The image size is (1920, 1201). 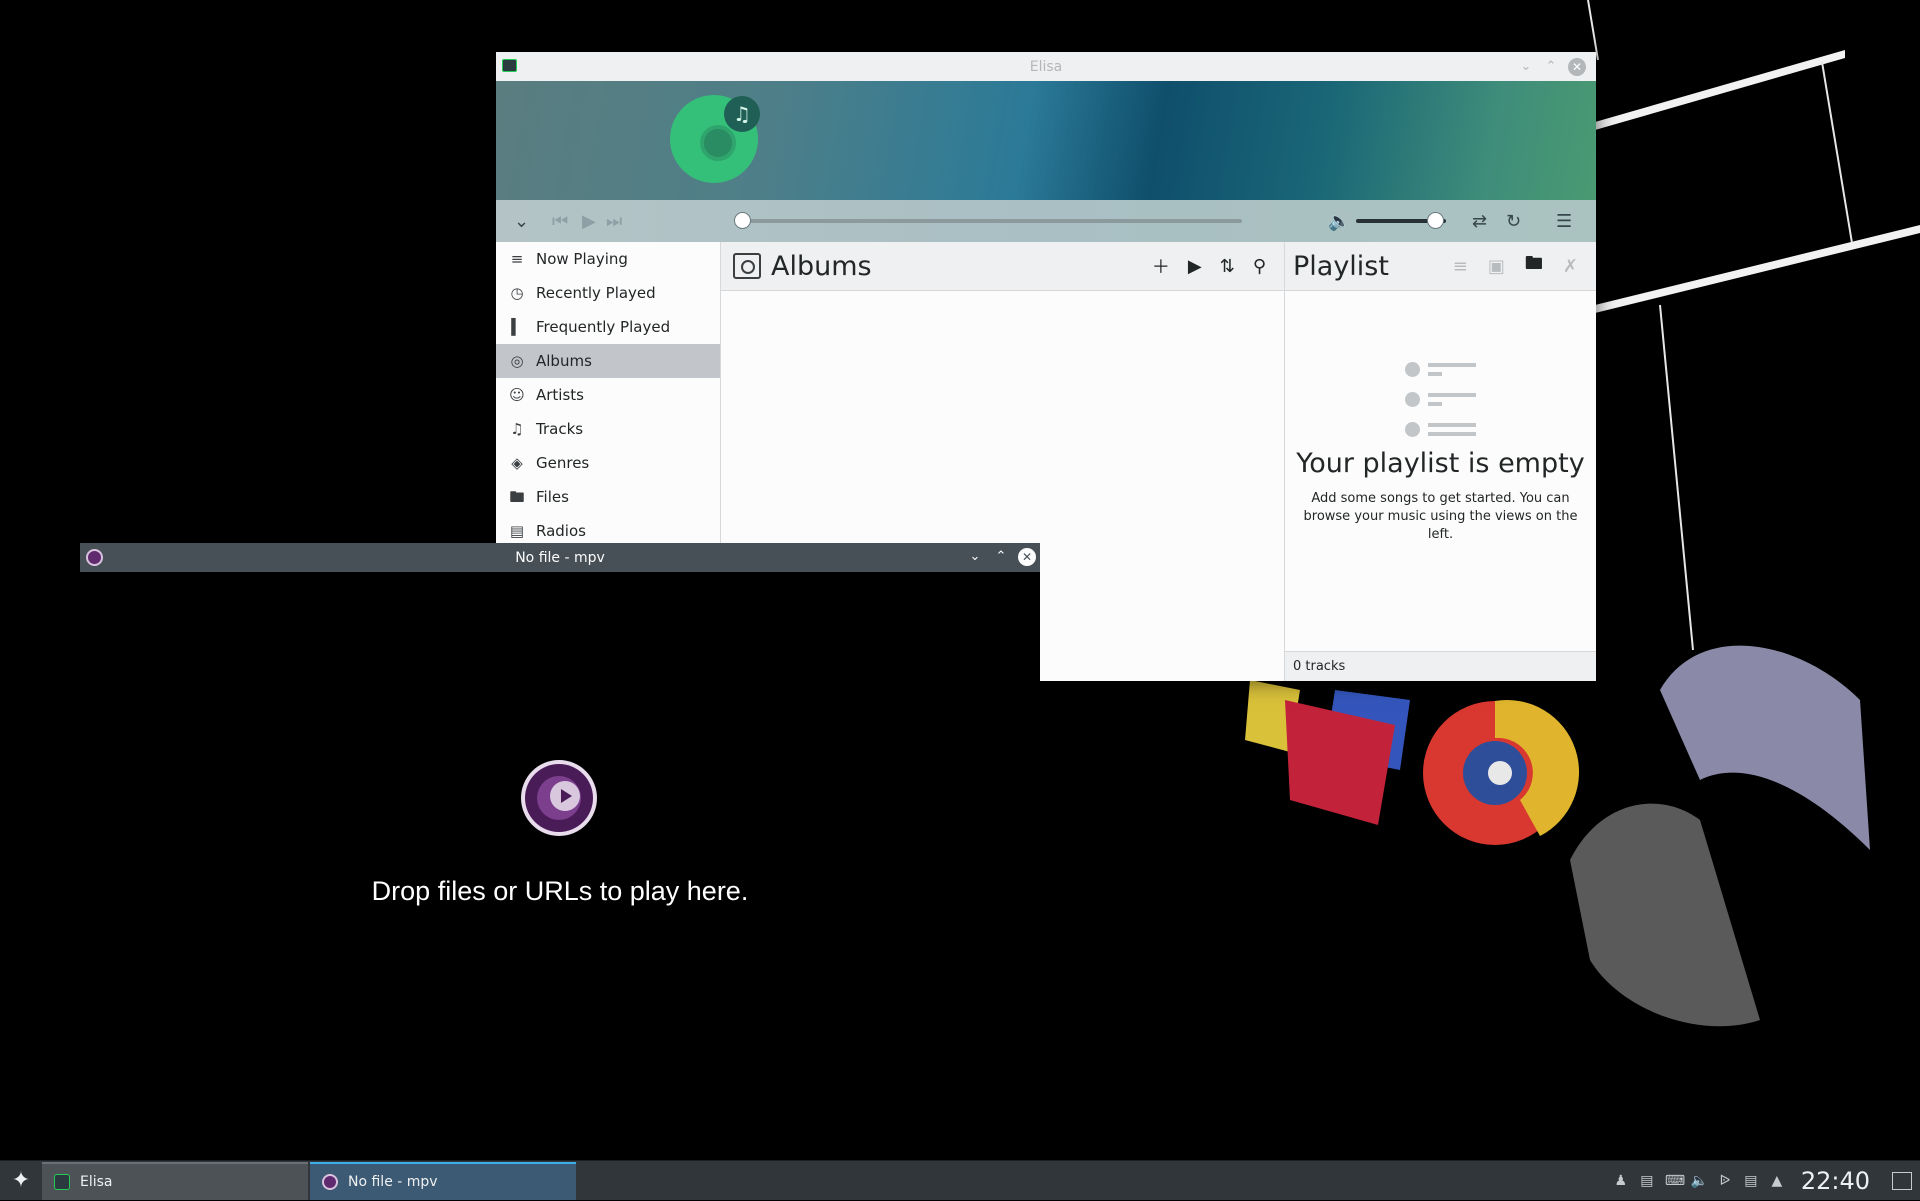 What do you see at coordinates (517, 259) in the screenshot?
I see `now-playing-icon: ≡` at bounding box center [517, 259].